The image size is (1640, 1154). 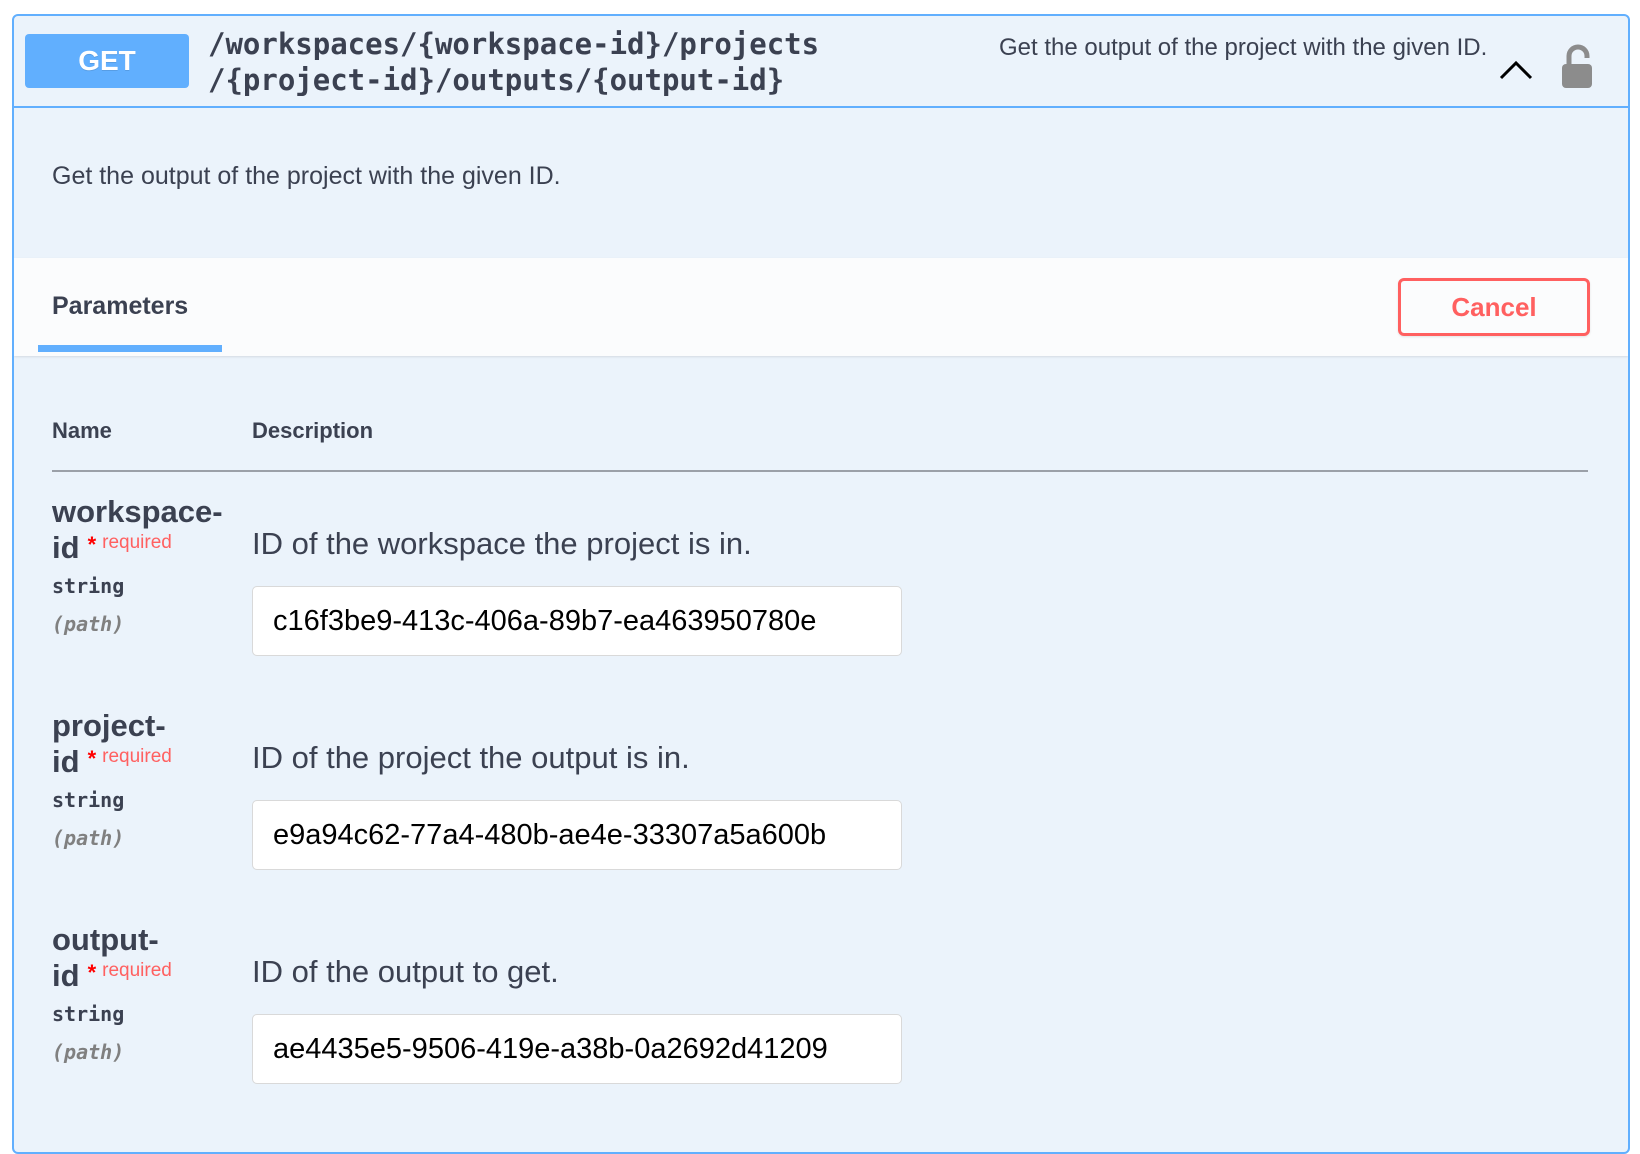 I want to click on parameter-name: output- id * required, so click(x=142, y=960).